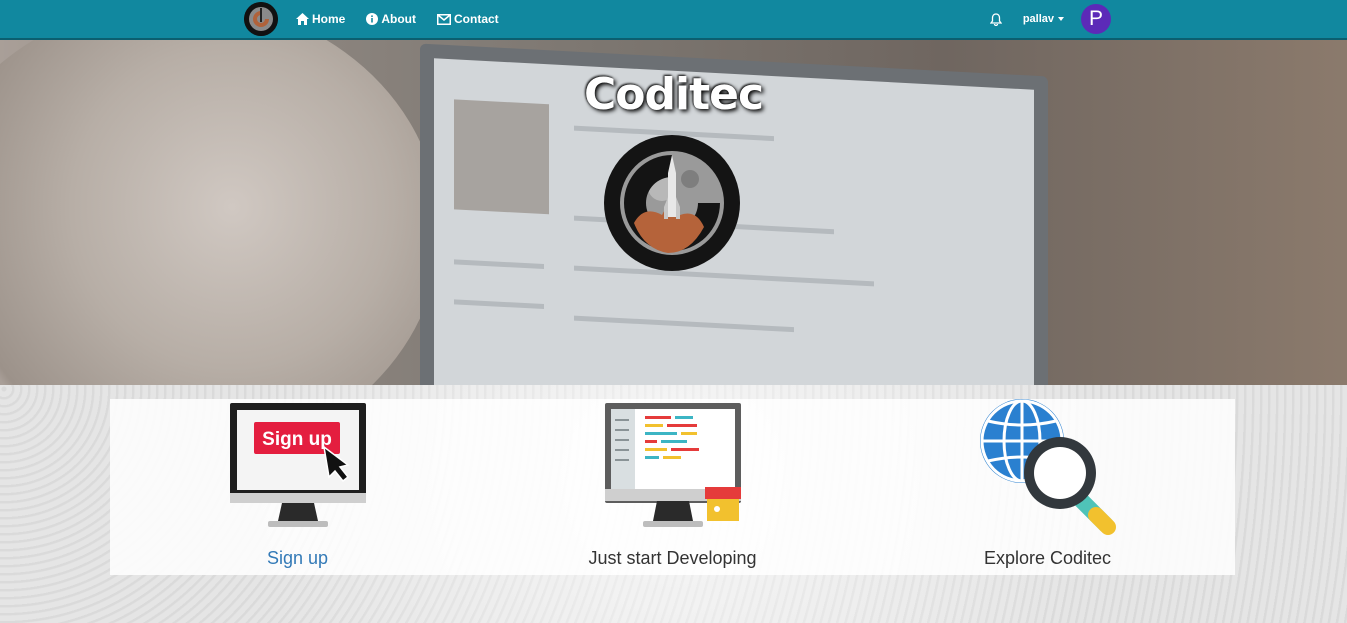  Describe the element at coordinates (297, 465) in the screenshot. I see `signup-monitor-icon: Sign up` at that location.